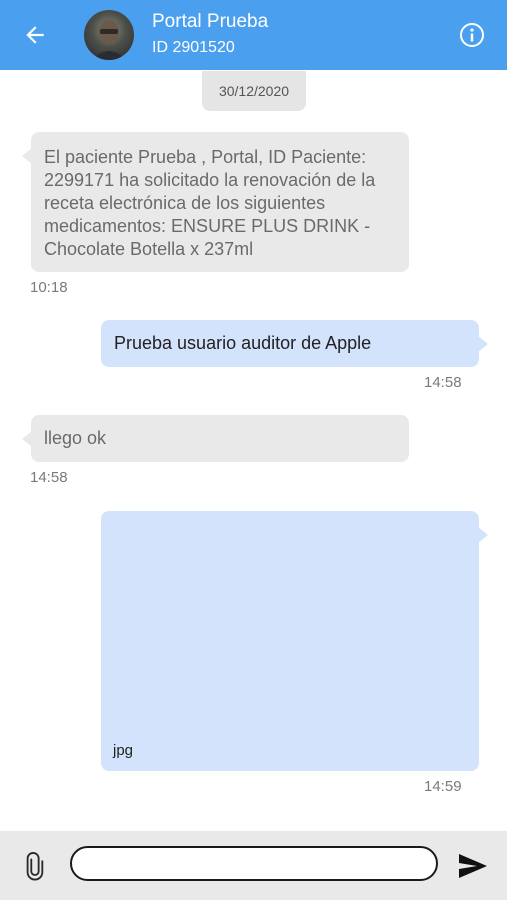 The height and width of the screenshot is (900, 507). I want to click on paperclip-icon, so click(35, 866).